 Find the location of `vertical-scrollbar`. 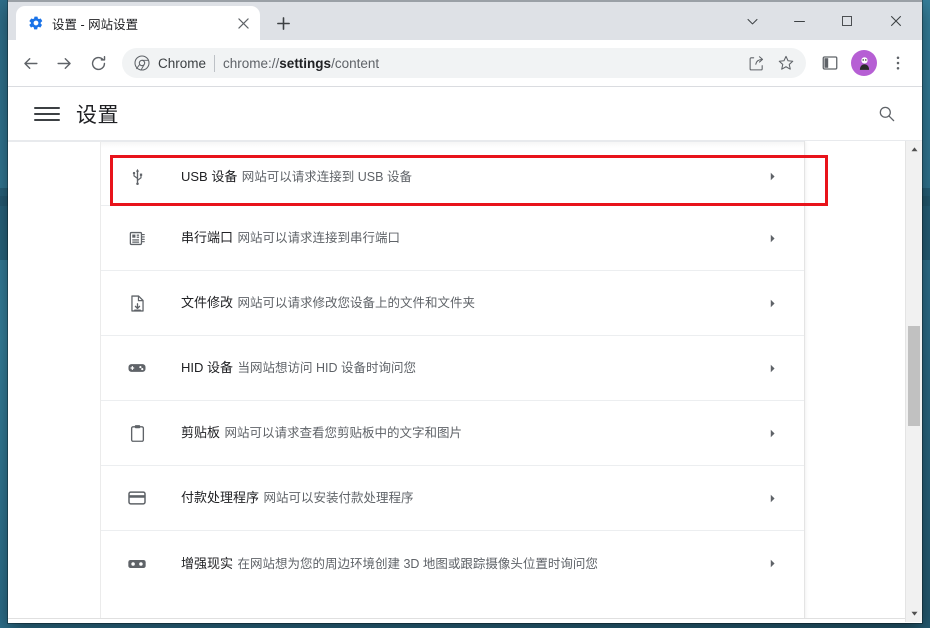

vertical-scrollbar is located at coordinates (913, 381).